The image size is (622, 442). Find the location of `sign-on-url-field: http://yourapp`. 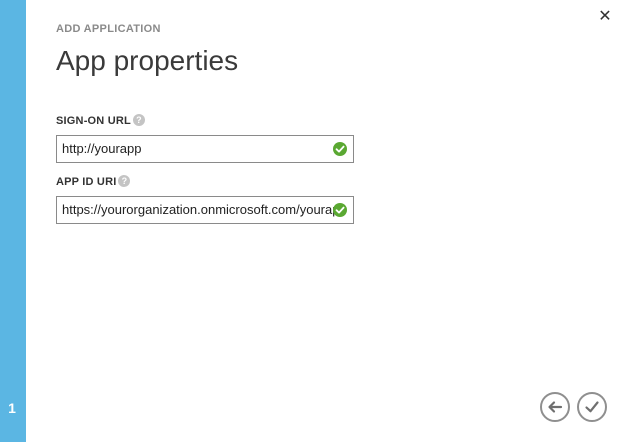

sign-on-url-field: http://yourapp is located at coordinates (205, 149).